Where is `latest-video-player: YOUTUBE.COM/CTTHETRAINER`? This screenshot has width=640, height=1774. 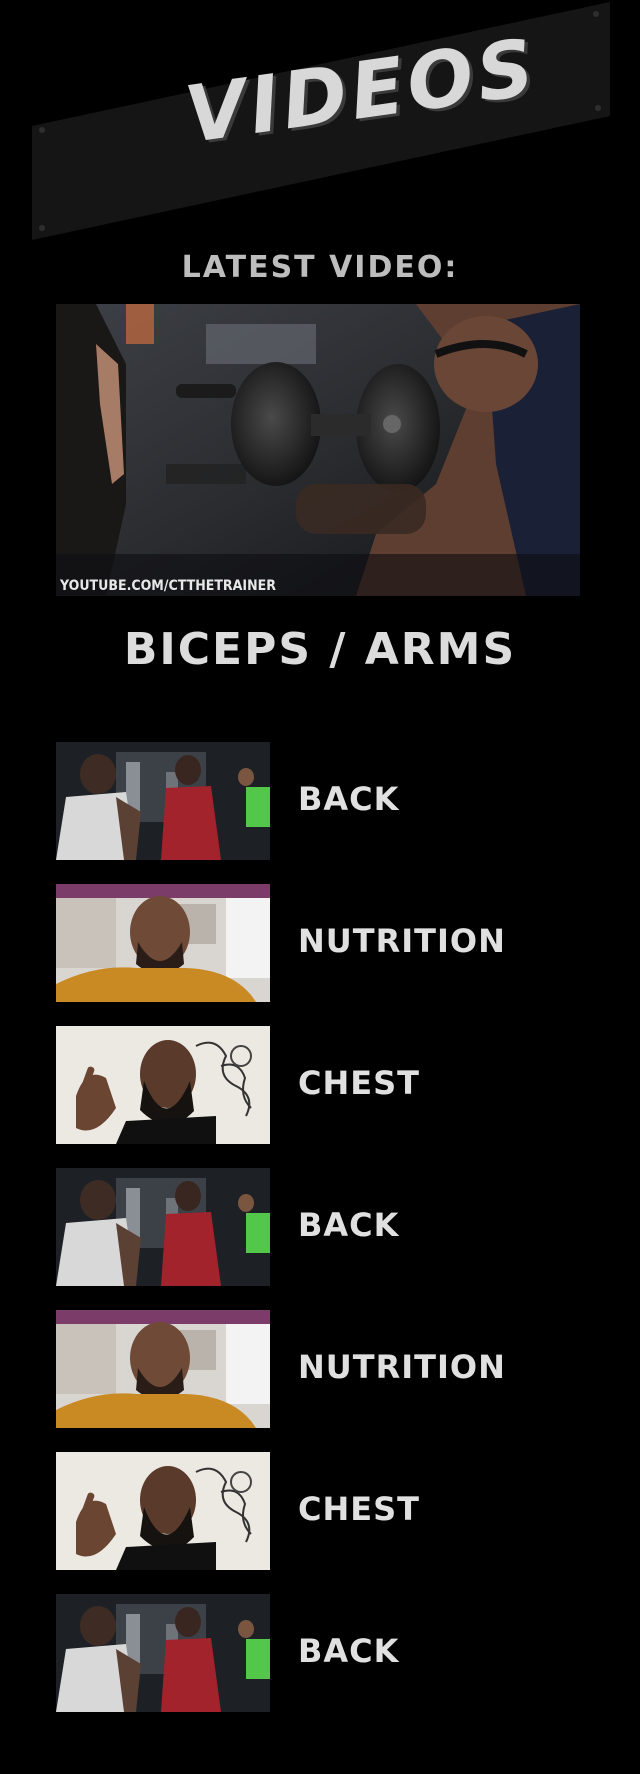 latest-video-player: YOUTUBE.COM/CTTHETRAINER is located at coordinates (318, 450).